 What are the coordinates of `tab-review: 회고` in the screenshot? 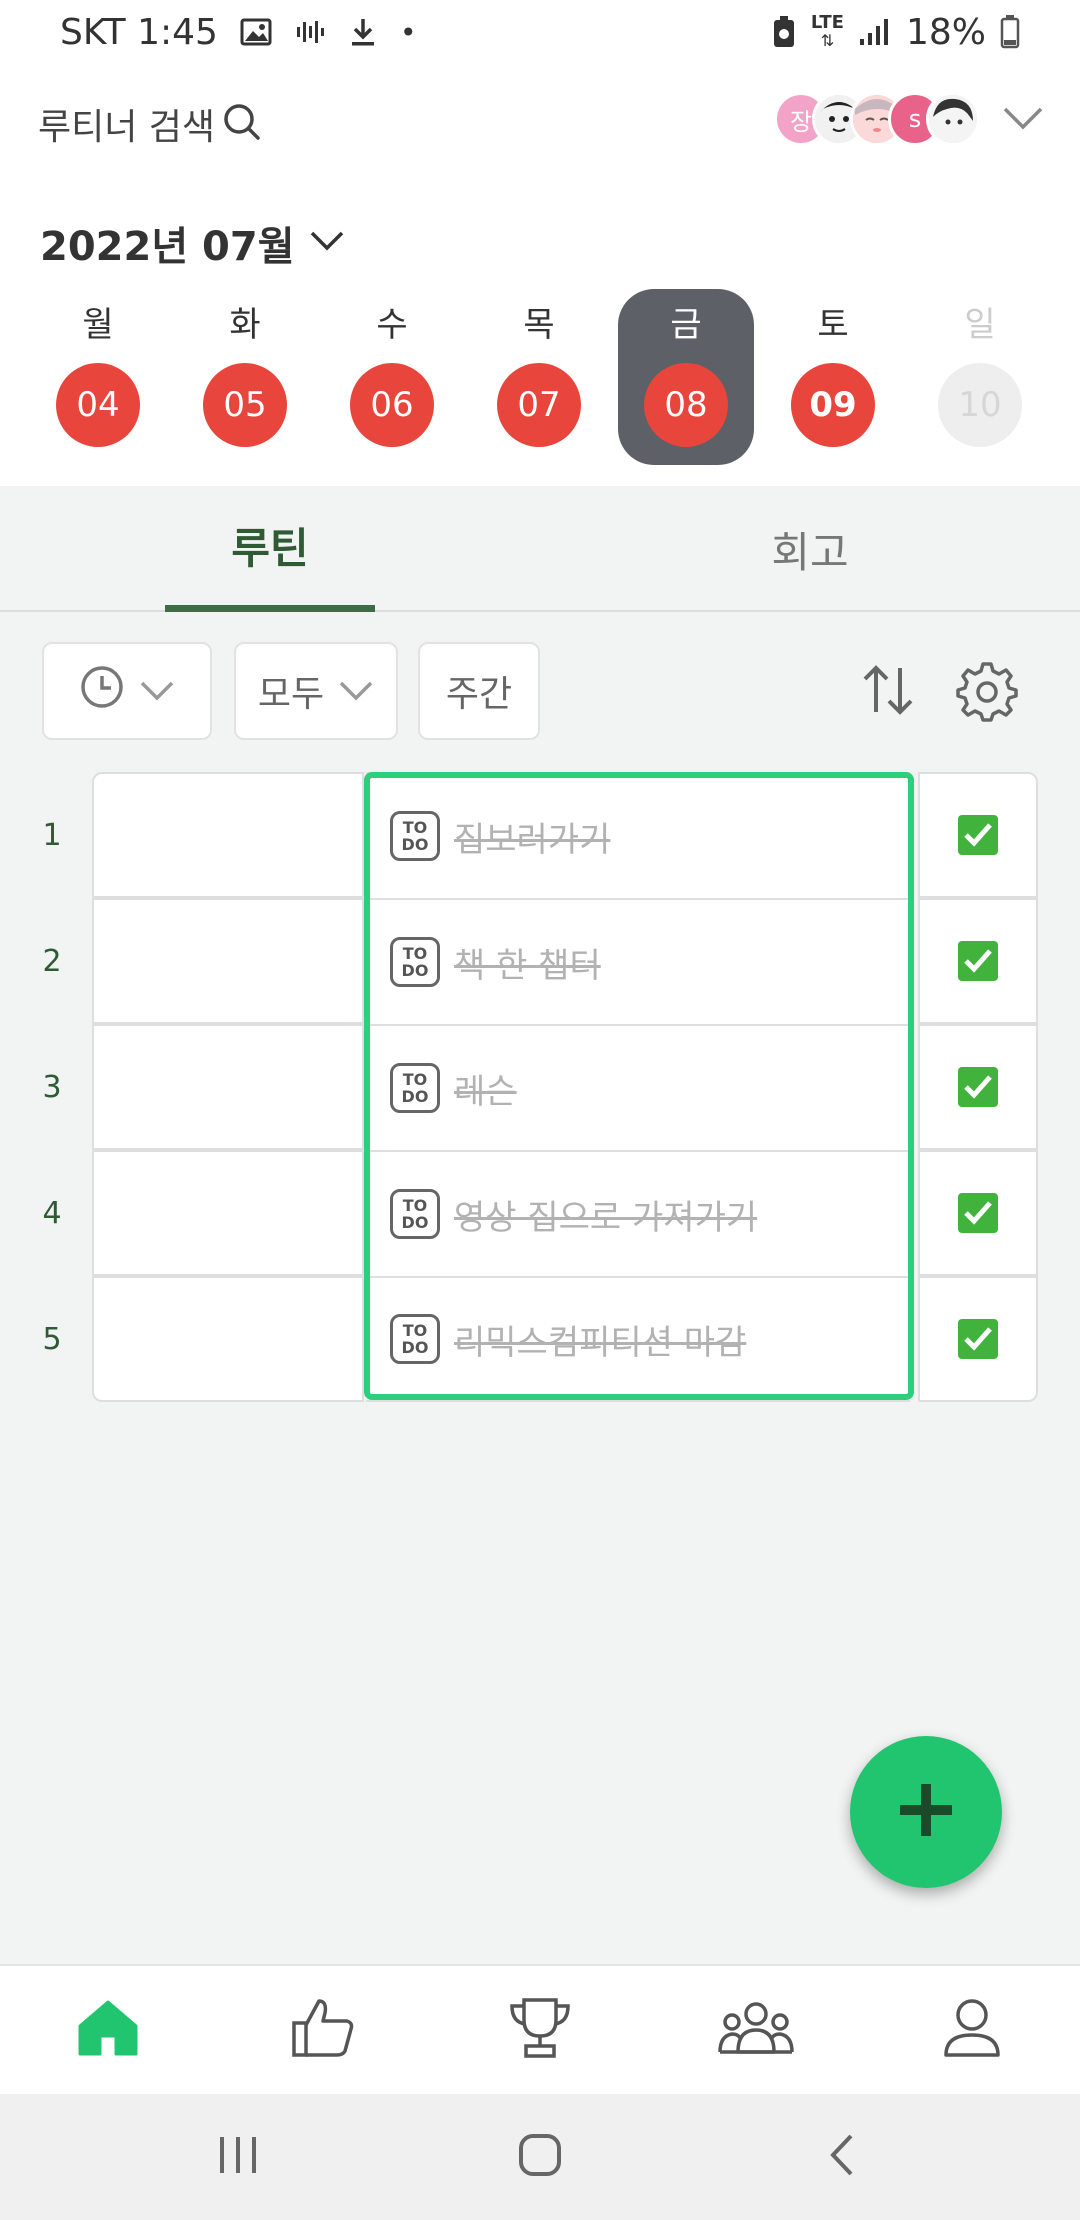 It's located at (810, 549).